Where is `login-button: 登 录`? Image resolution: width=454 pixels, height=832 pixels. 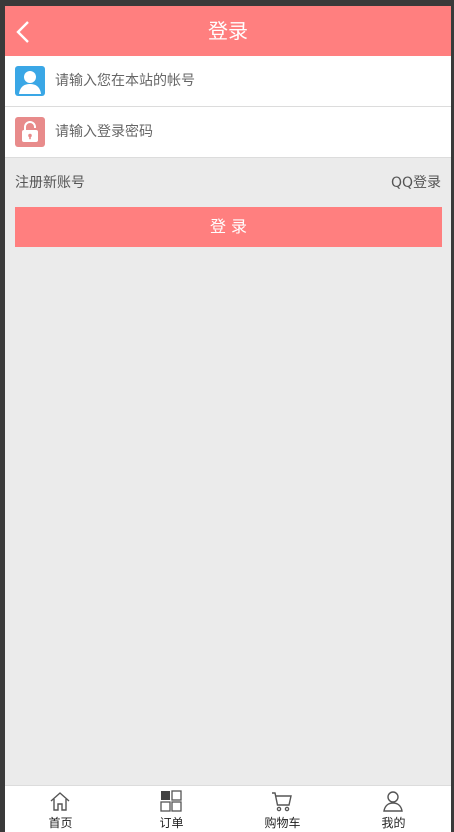 login-button: 登 录 is located at coordinates (228, 227).